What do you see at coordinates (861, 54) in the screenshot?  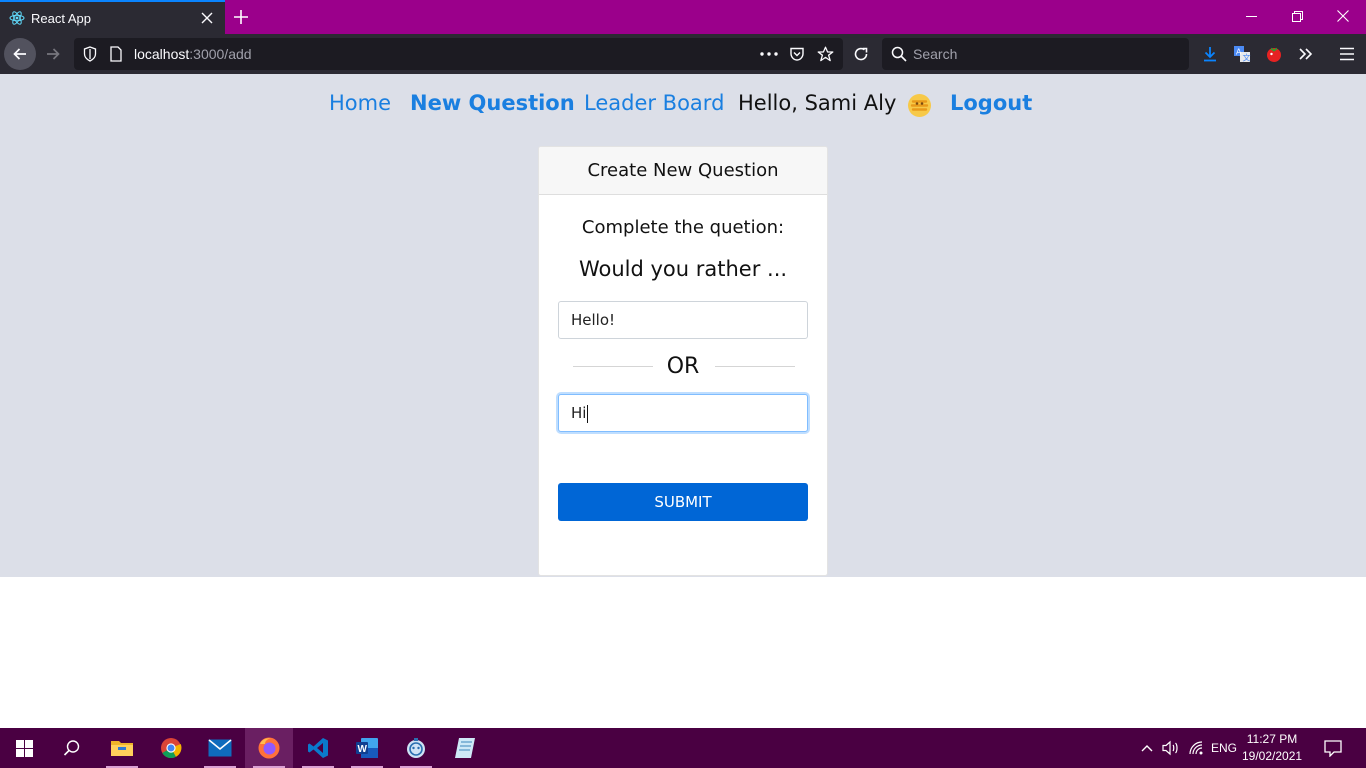 I see `reload-icon` at bounding box center [861, 54].